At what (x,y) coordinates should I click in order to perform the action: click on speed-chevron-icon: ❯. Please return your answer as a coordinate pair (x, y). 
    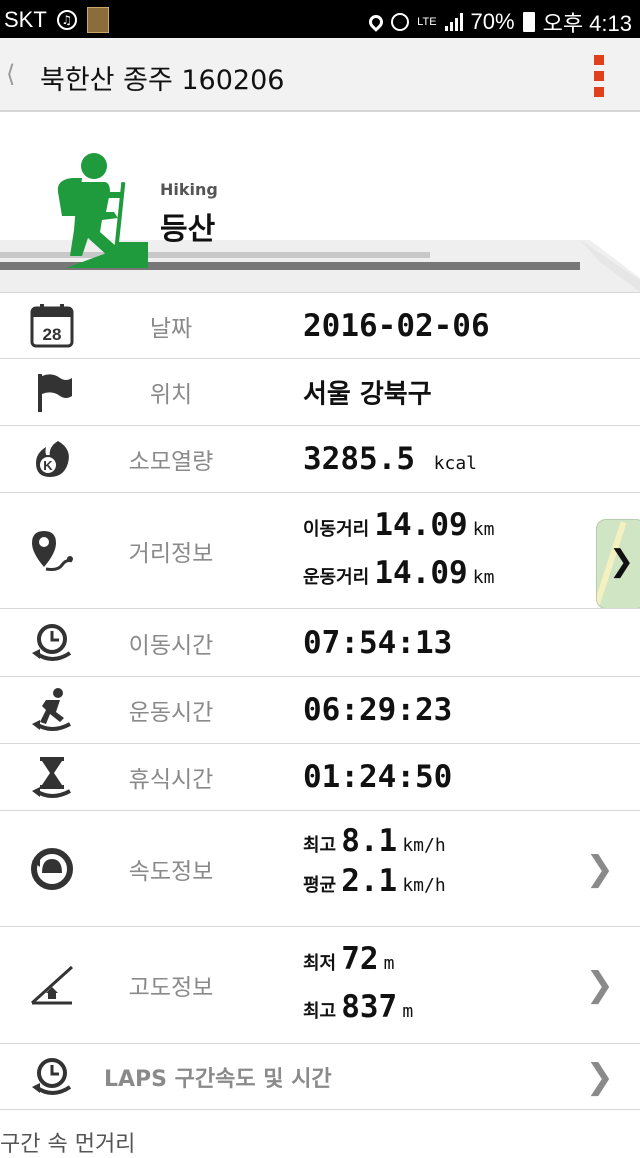
    Looking at the image, I should click on (600, 869).